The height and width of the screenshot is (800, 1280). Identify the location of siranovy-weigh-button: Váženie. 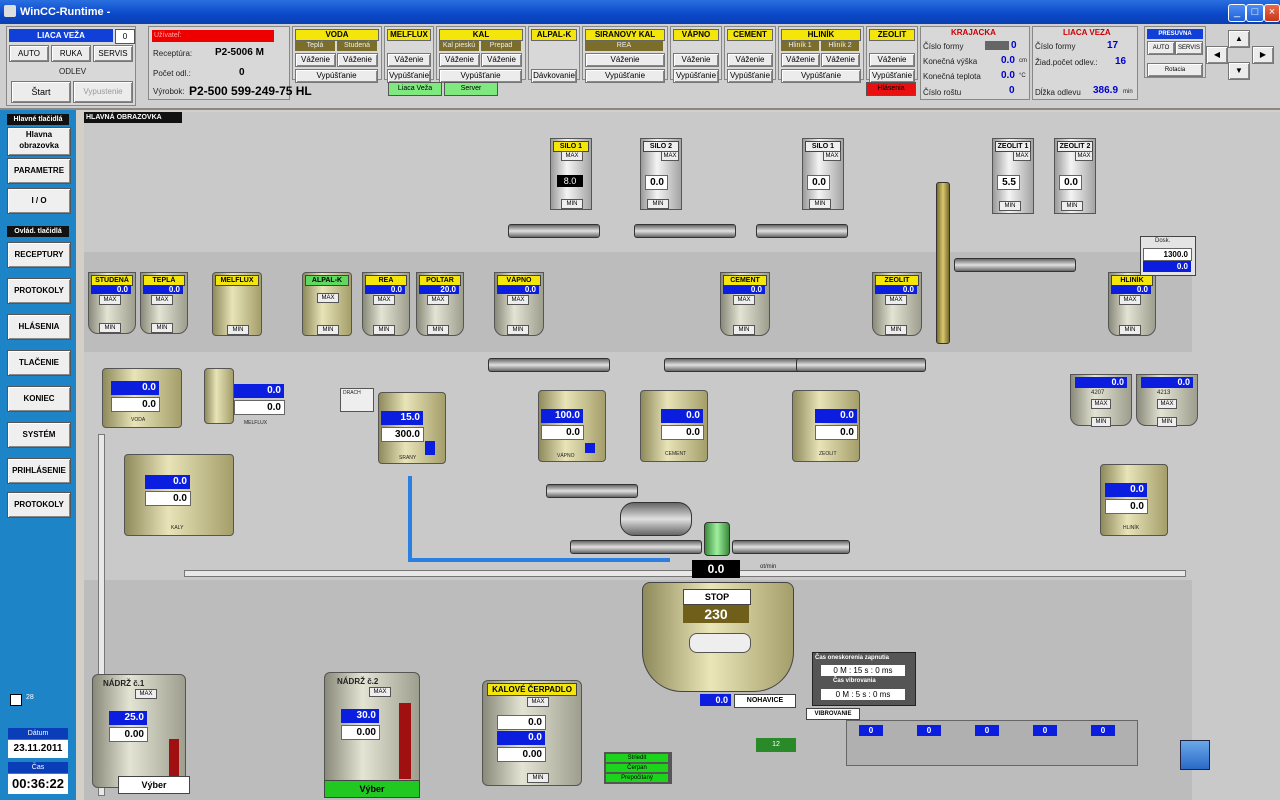
(625, 60).